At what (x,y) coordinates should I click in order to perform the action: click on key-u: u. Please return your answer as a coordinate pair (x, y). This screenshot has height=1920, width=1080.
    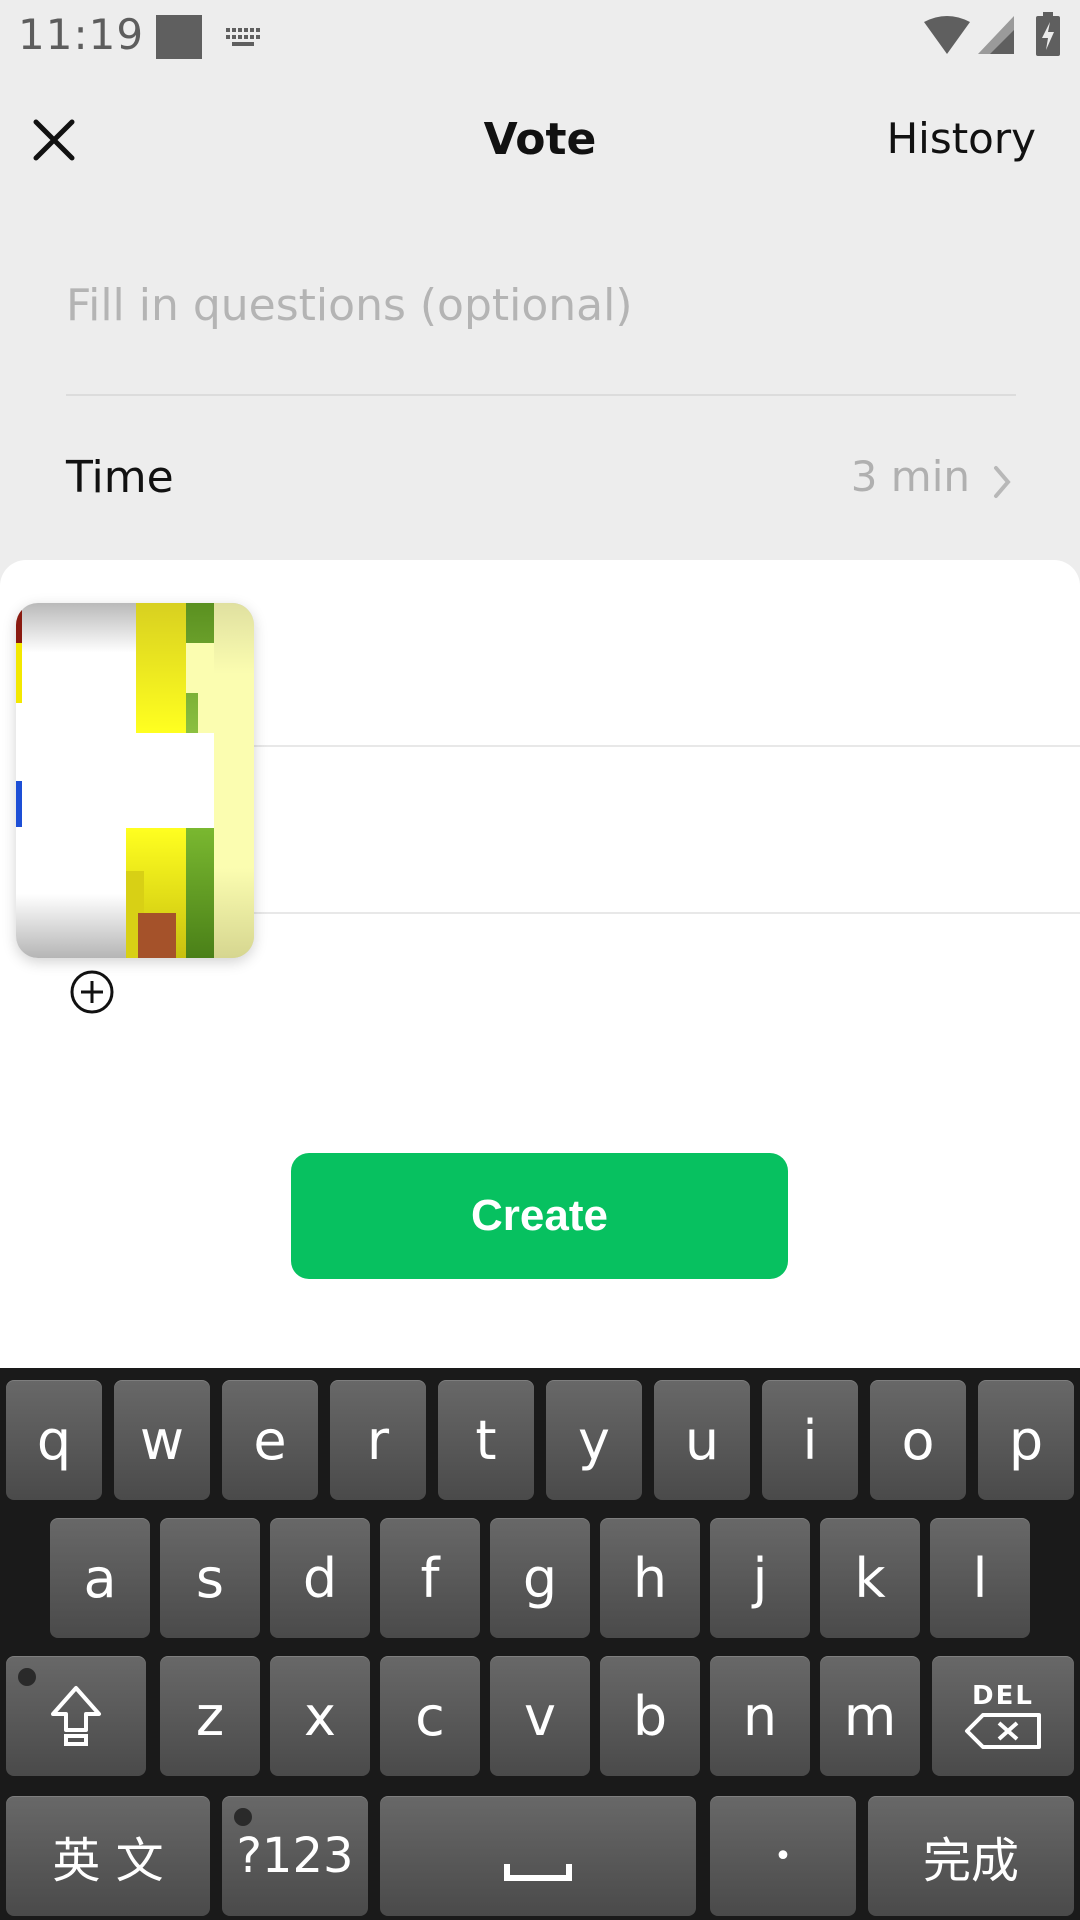
    Looking at the image, I should click on (702, 1440).